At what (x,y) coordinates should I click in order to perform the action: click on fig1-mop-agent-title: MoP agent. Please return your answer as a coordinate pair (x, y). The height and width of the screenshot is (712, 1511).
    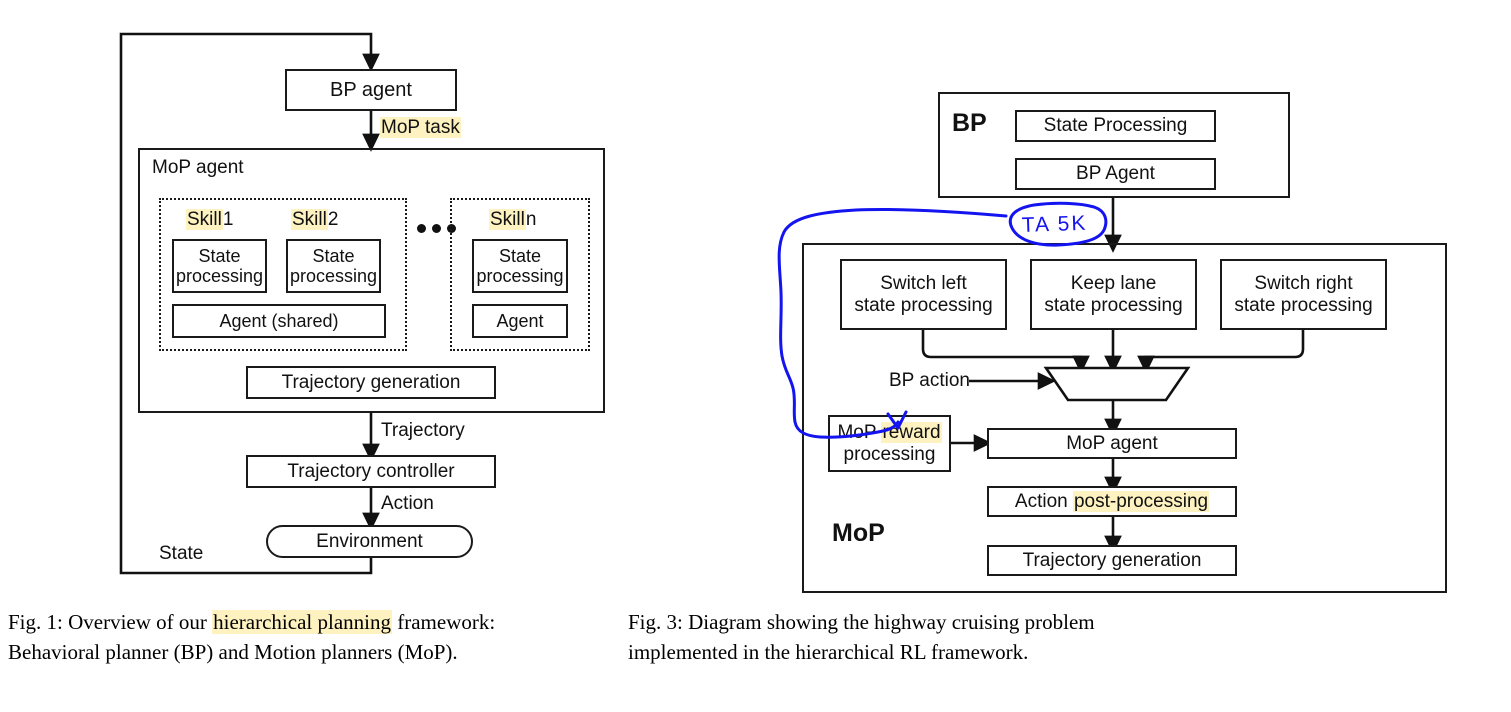
    Looking at the image, I should click on (198, 167).